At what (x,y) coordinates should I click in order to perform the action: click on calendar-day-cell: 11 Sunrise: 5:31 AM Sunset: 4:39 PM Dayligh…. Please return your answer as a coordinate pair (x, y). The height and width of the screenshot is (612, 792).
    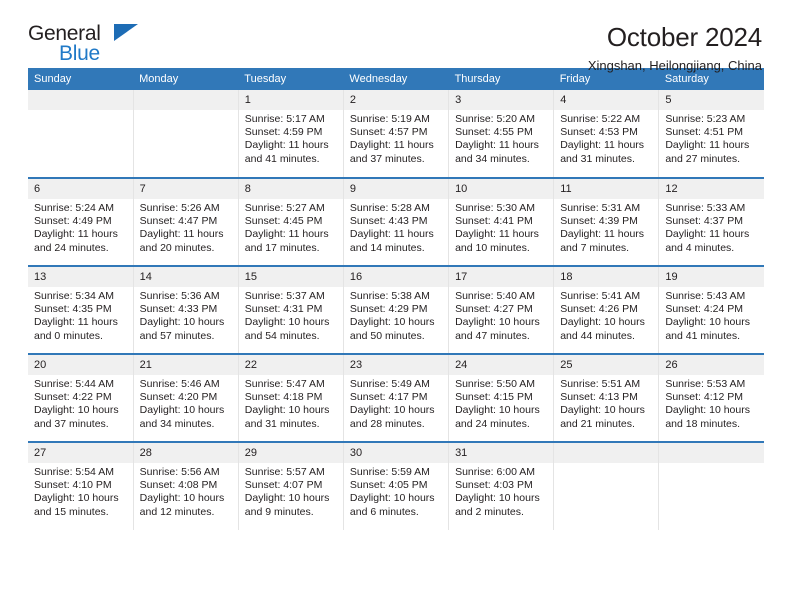
    Looking at the image, I should click on (606, 221).